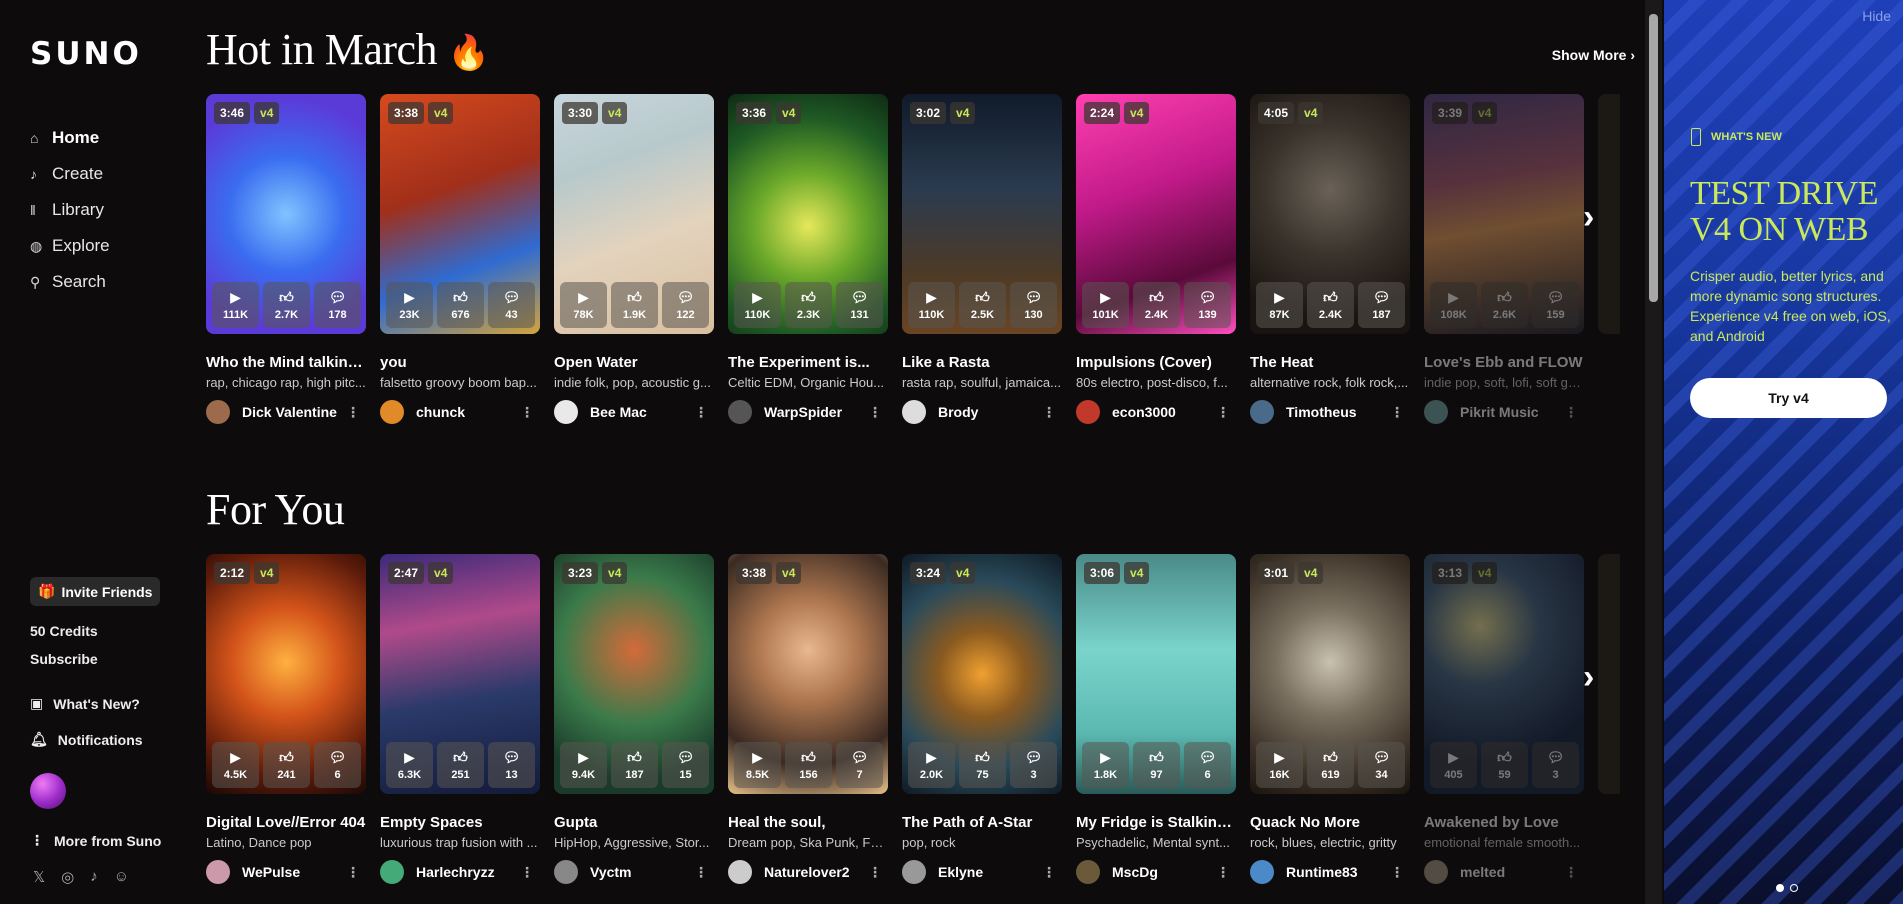  I want to click on x-twitter-icon: 𝕏, so click(39, 877).